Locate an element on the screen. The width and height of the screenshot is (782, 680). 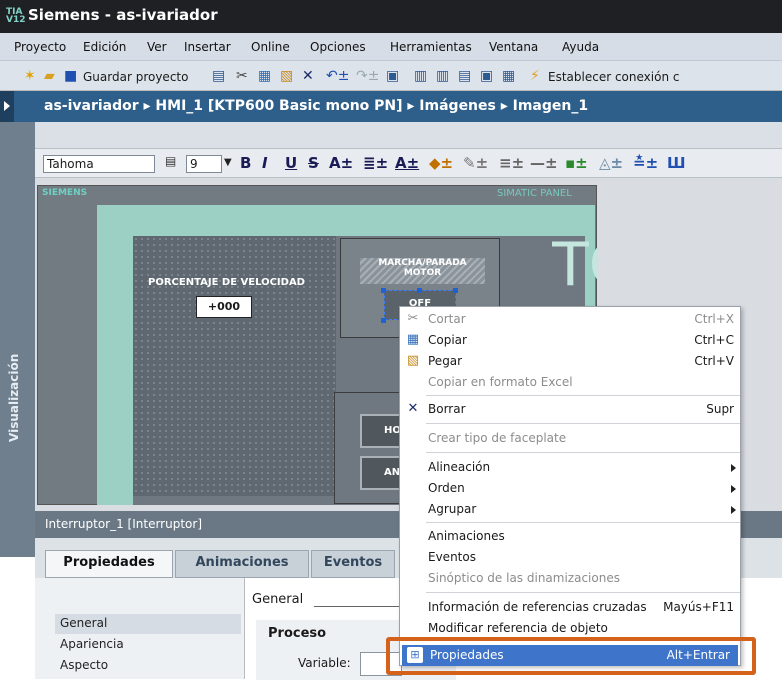
siemens-logo: SIEMENS is located at coordinates (65, 193).